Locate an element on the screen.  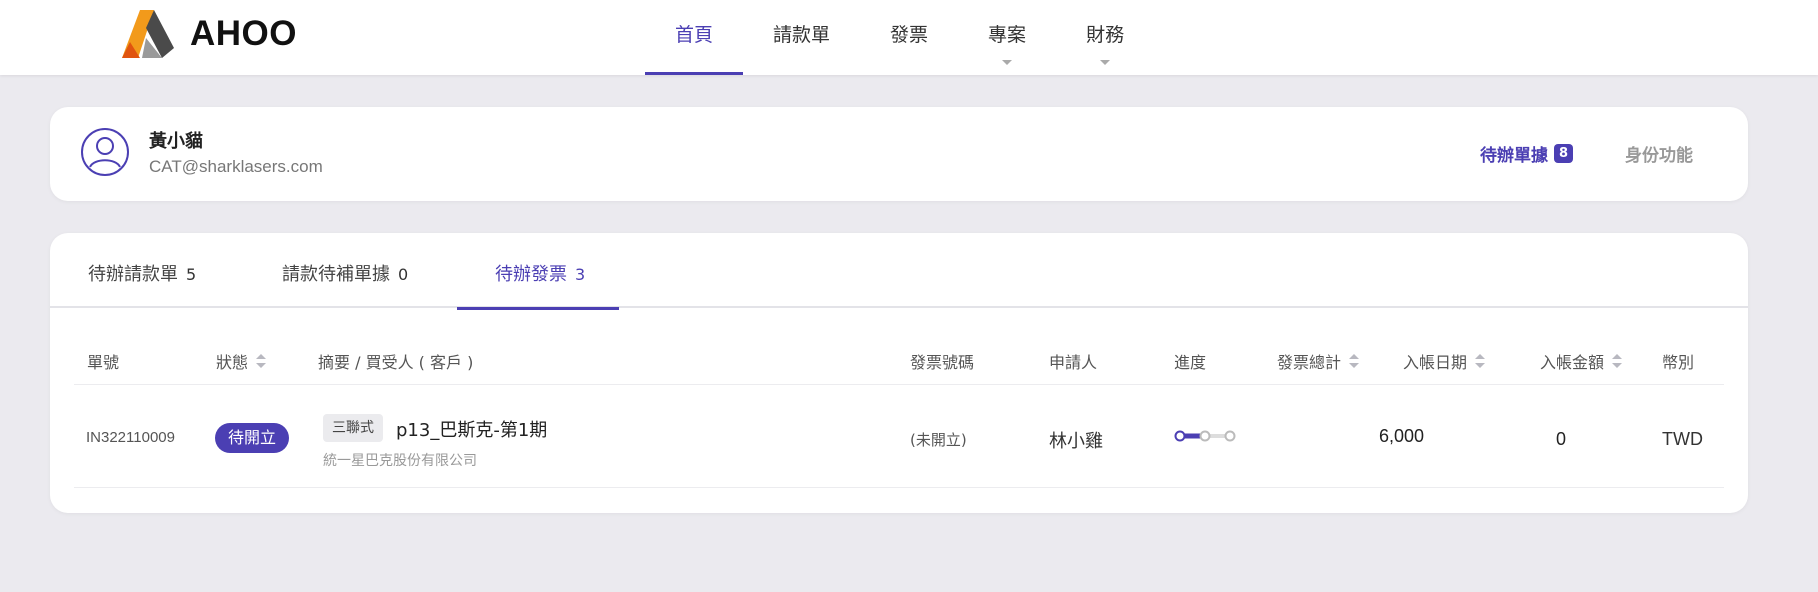
nav-home: 首頁 is located at coordinates (694, 37).